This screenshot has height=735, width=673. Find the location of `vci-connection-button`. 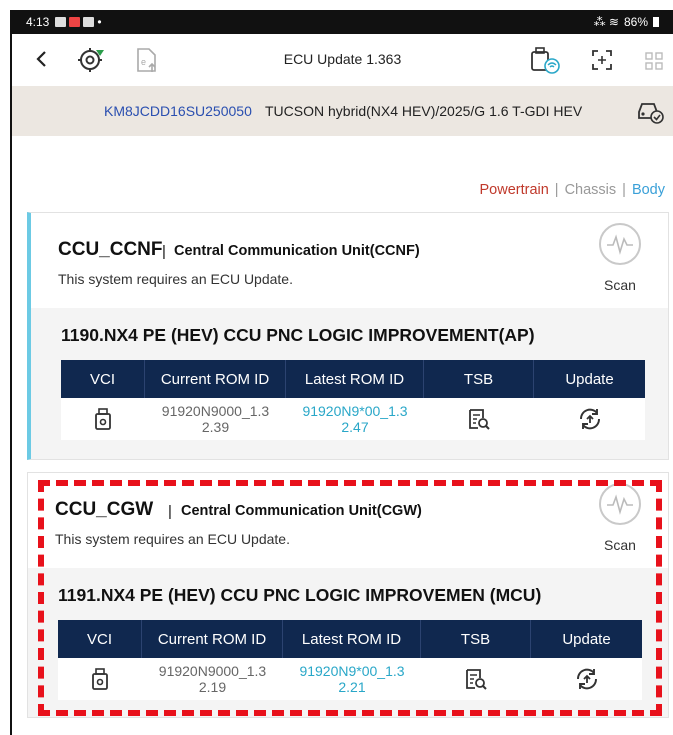

vci-connection-button is located at coordinates (544, 60).